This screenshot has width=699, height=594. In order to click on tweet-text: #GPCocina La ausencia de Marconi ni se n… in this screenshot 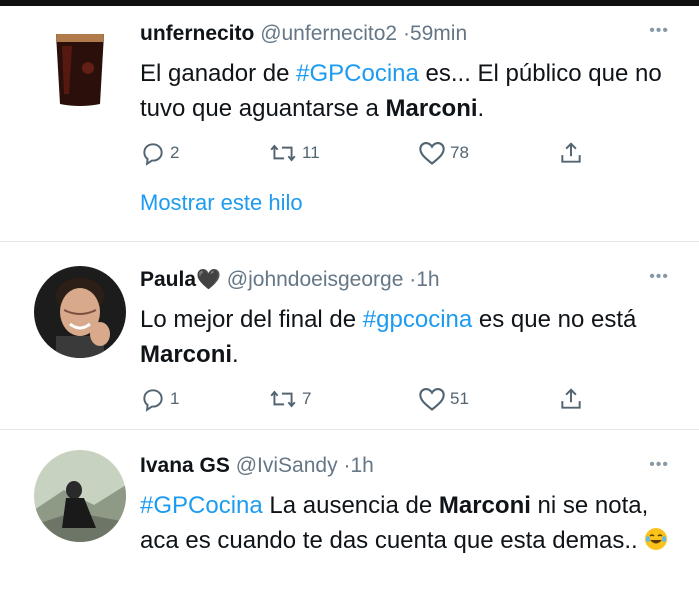, I will do `click(405, 523)`.